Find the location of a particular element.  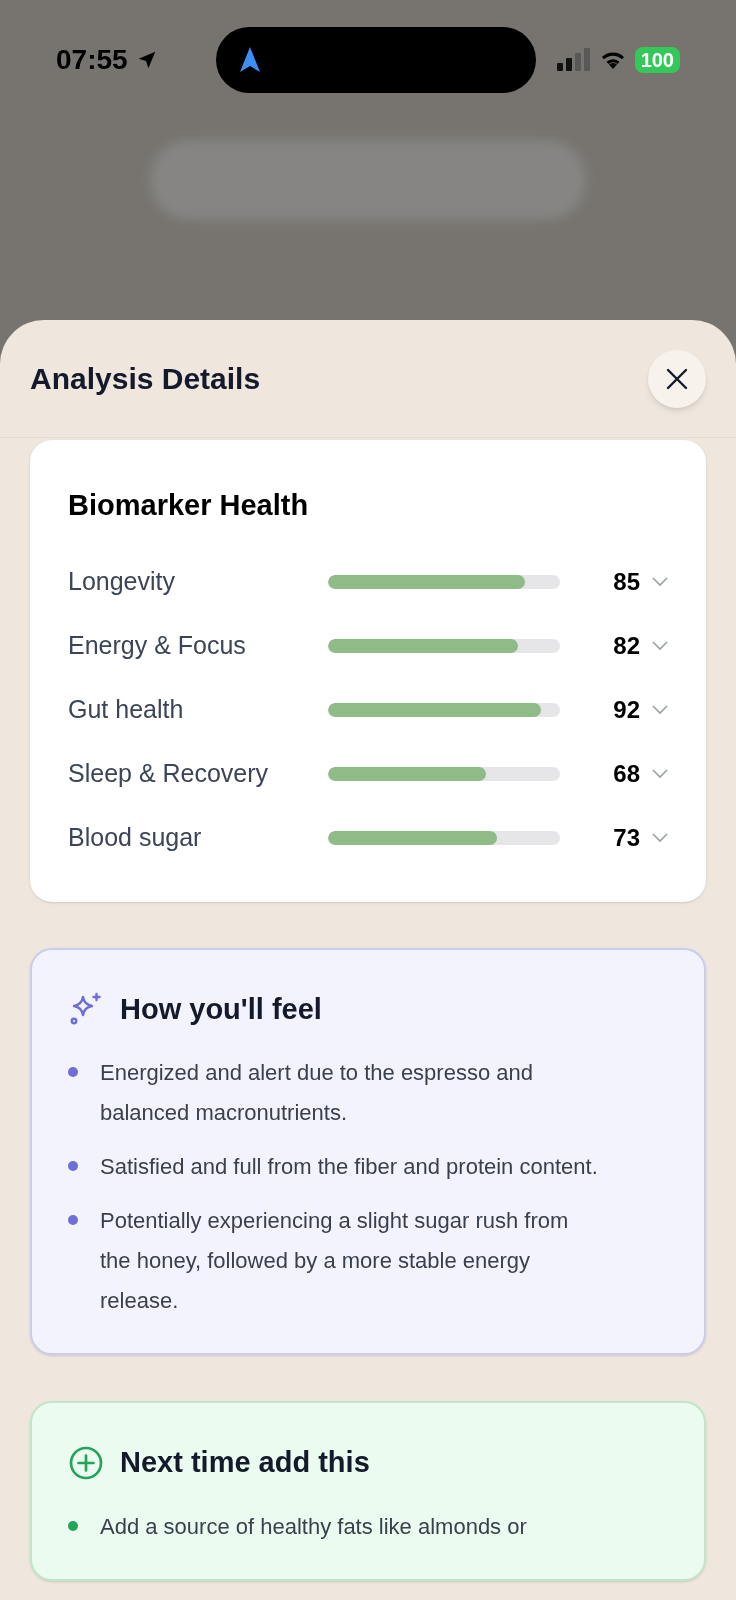

card-title: Biomarker Health is located at coordinates (189, 505).